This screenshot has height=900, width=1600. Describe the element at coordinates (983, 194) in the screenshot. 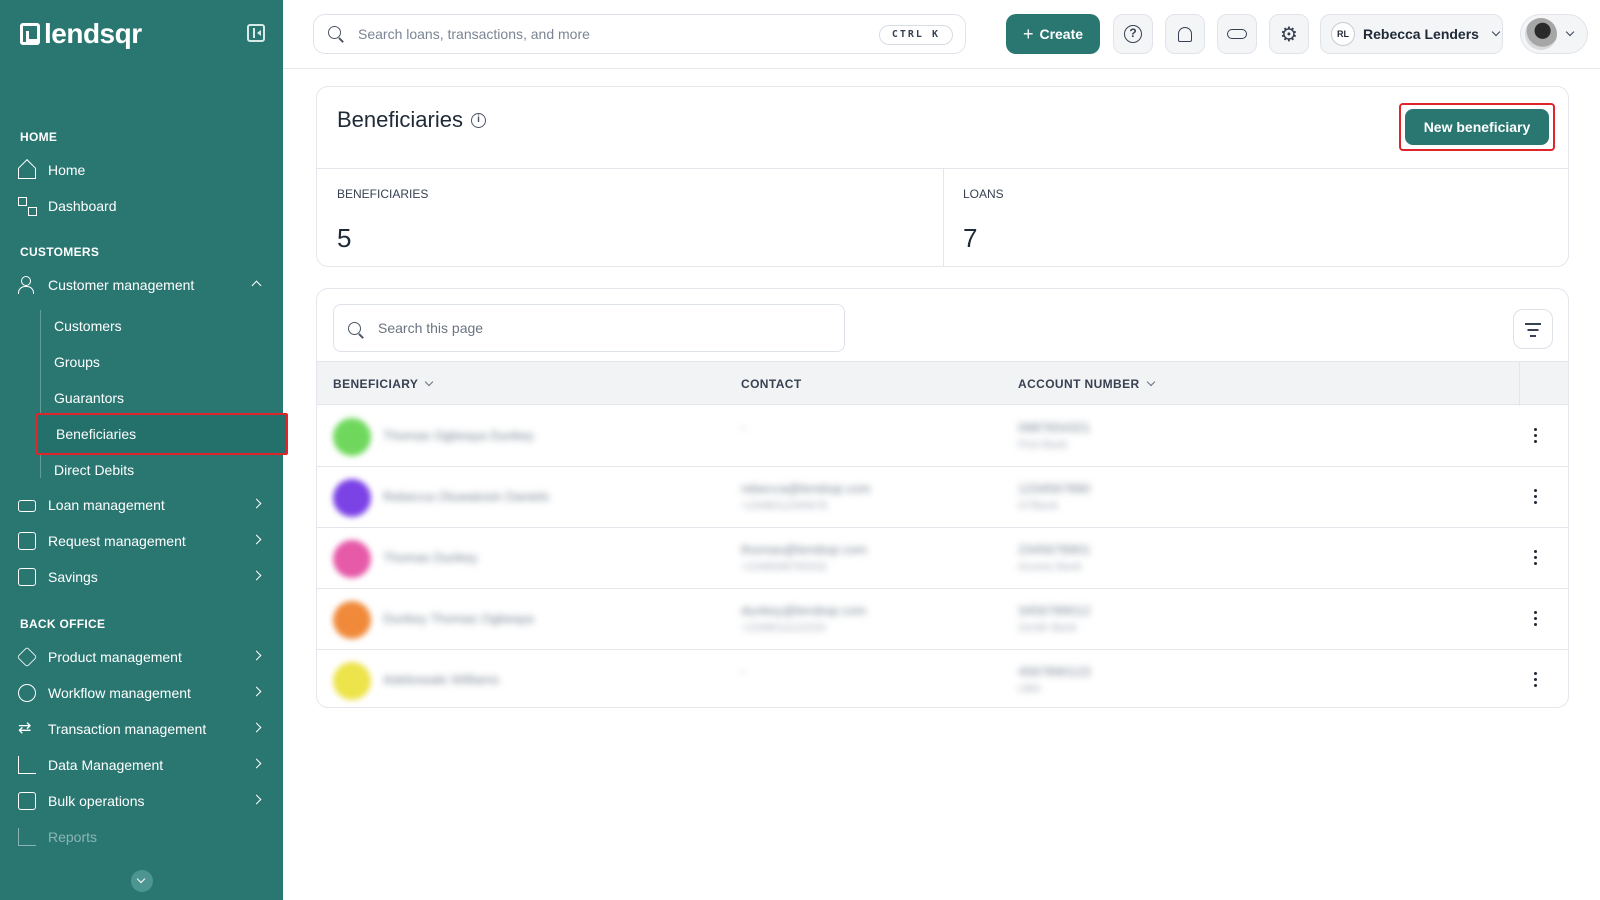

I see `stat-label-loans: LOANS` at that location.